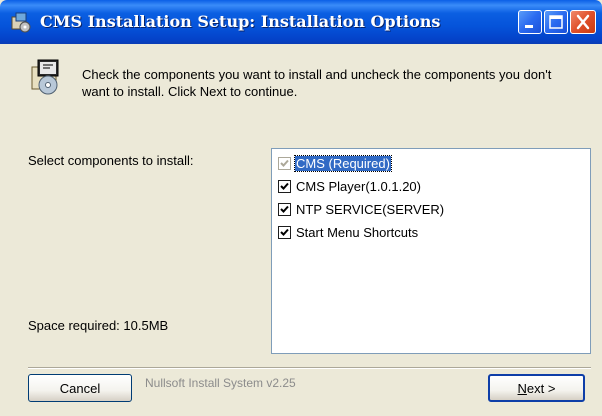 The width and height of the screenshot is (602, 416). I want to click on component-cms-required: CMS (Required), so click(335, 163).